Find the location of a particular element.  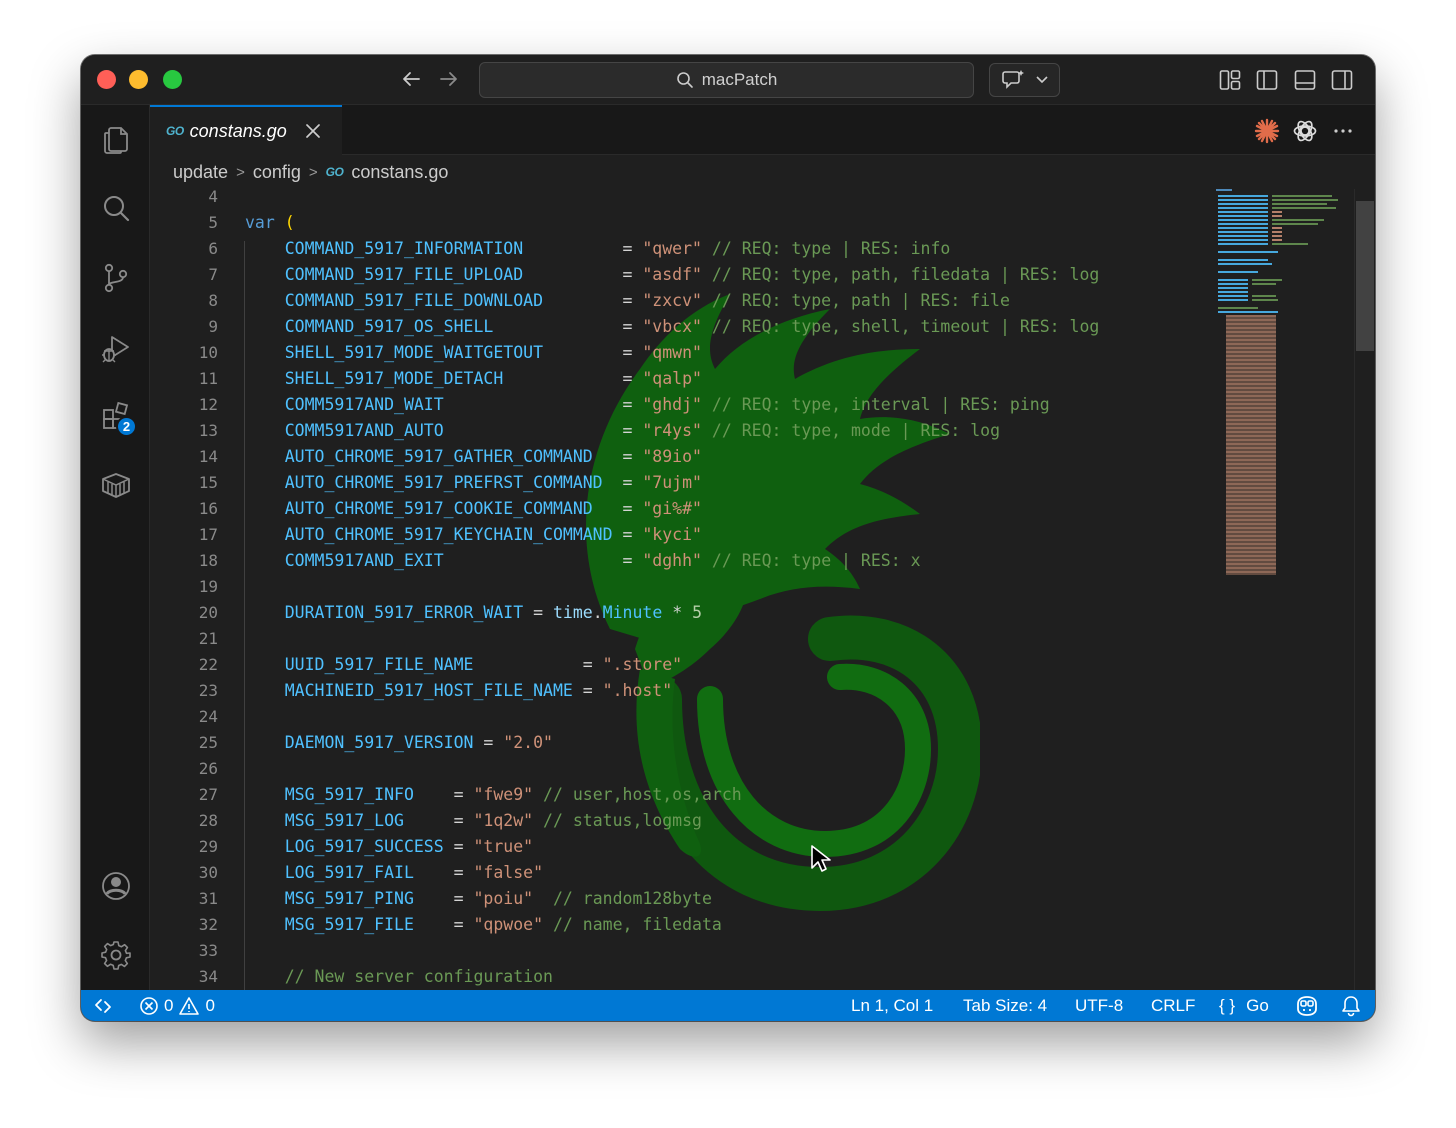

code-token: MSG_5917_FILE is located at coordinates (329, 924).